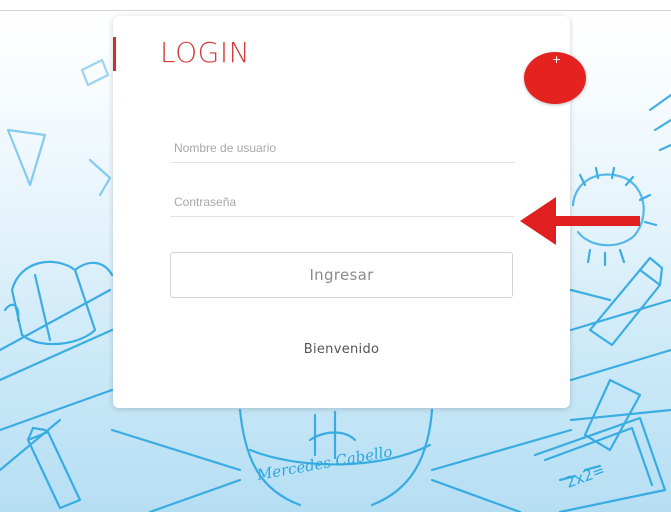 The width and height of the screenshot is (671, 512). I want to click on red-circle-badge: +, so click(555, 78).